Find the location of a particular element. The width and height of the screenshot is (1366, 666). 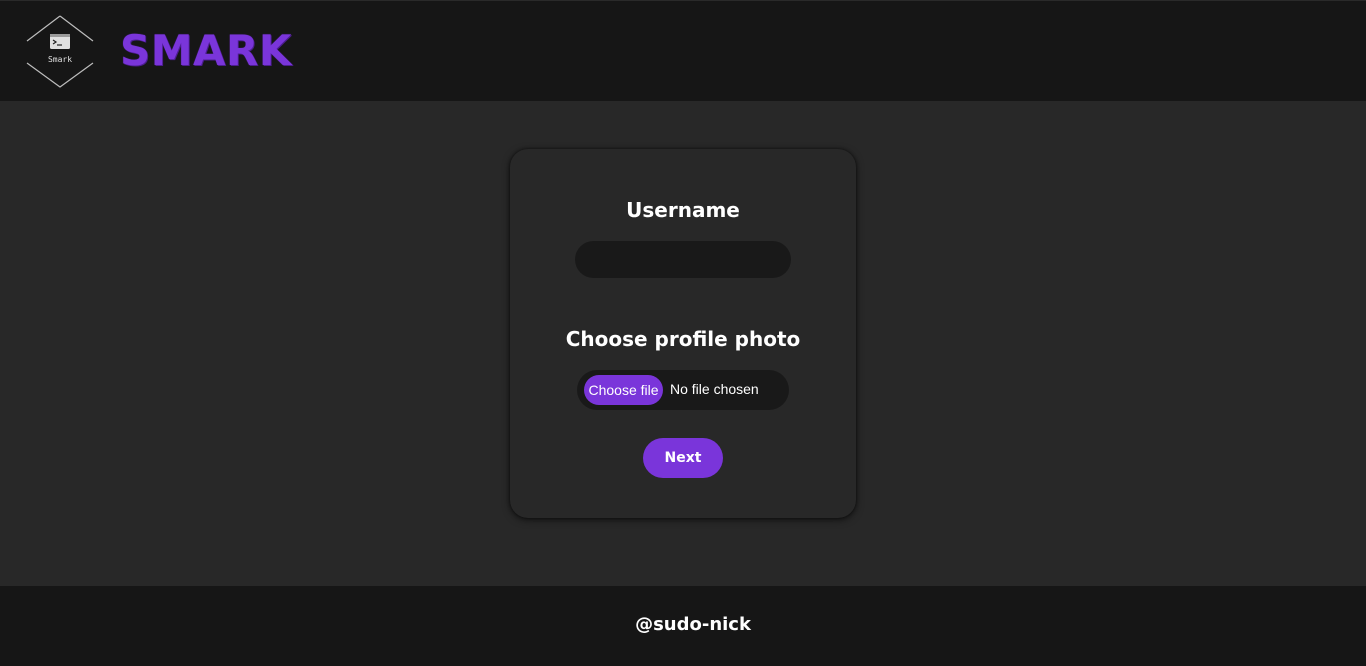

username-input is located at coordinates (683, 259).